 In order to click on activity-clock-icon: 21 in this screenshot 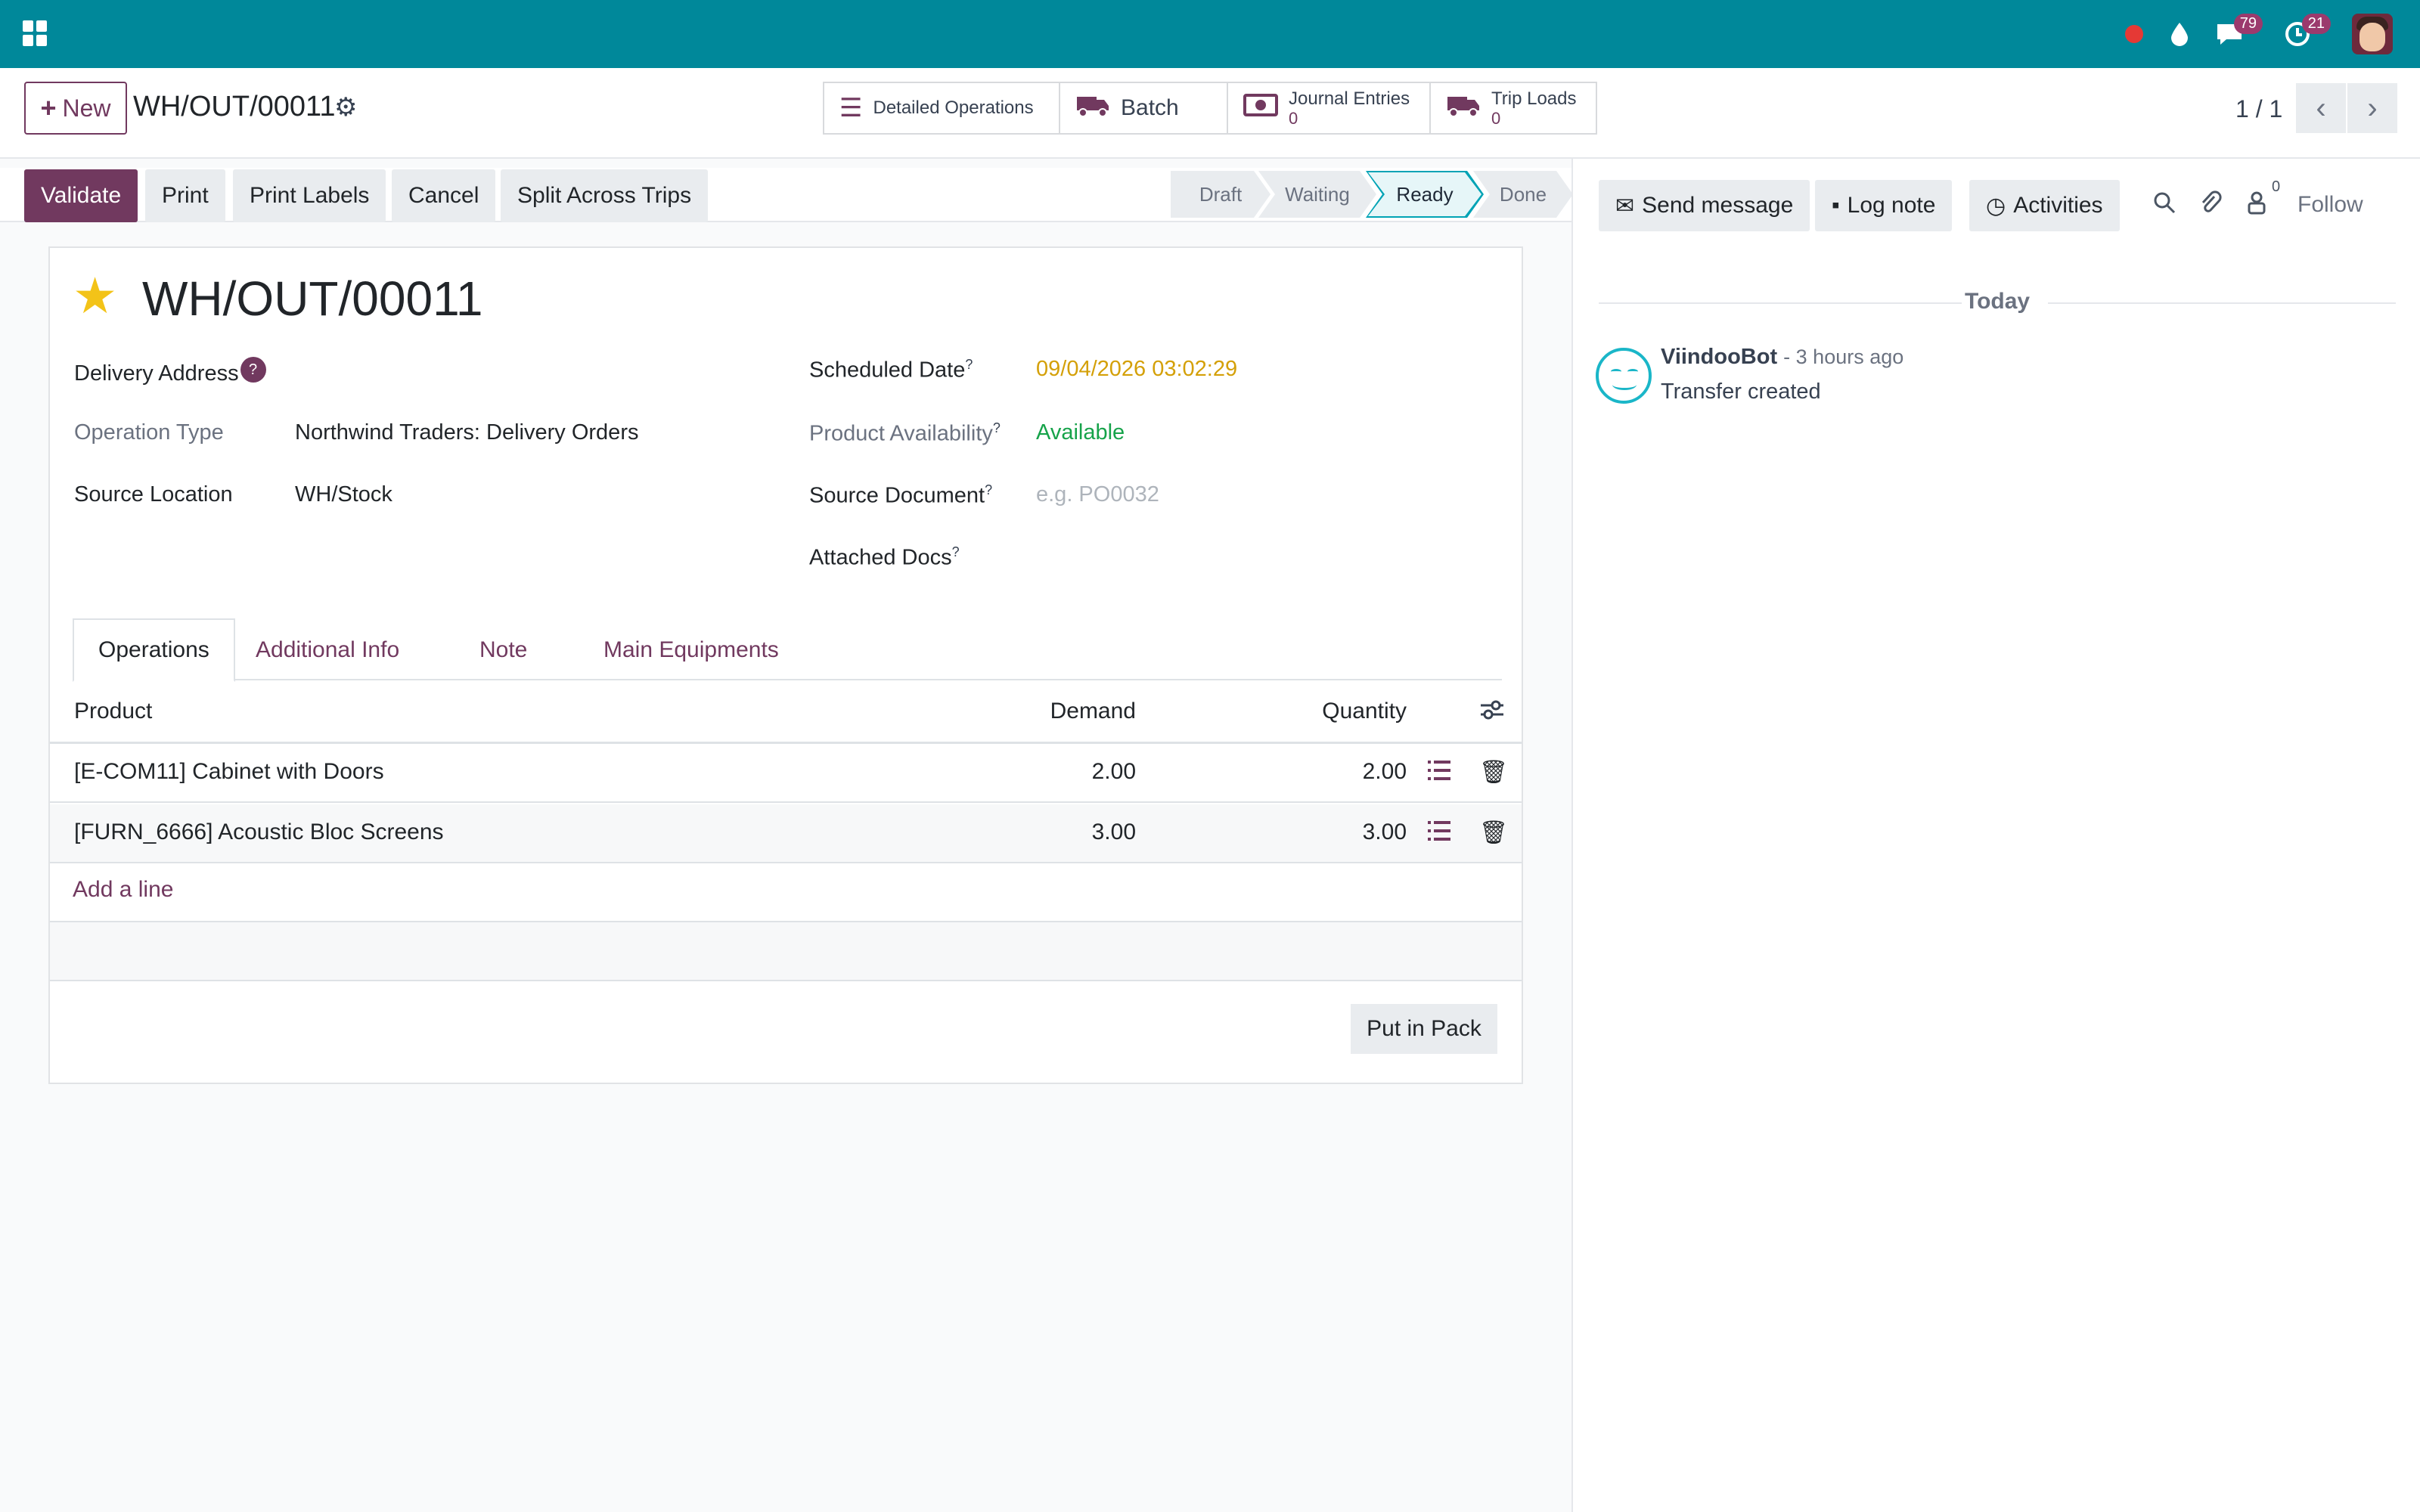, I will do `click(2306, 32)`.